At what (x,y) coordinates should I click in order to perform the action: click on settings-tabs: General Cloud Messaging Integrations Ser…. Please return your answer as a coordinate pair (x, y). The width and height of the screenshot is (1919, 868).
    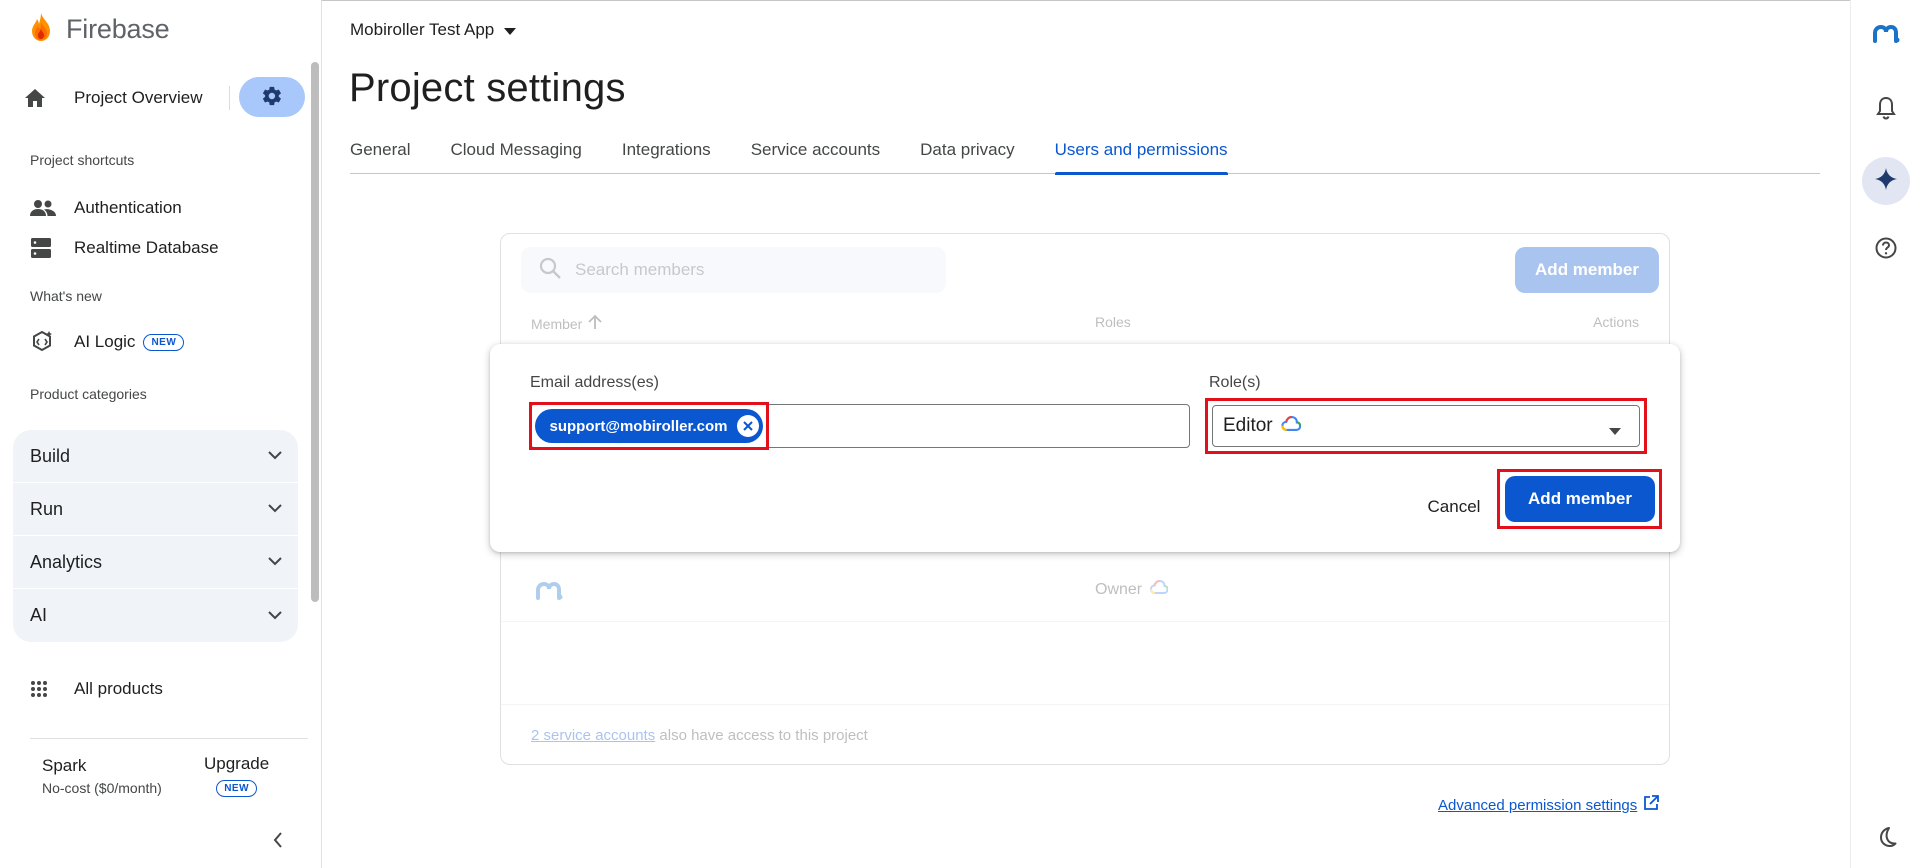
    Looking at the image, I should click on (1085, 150).